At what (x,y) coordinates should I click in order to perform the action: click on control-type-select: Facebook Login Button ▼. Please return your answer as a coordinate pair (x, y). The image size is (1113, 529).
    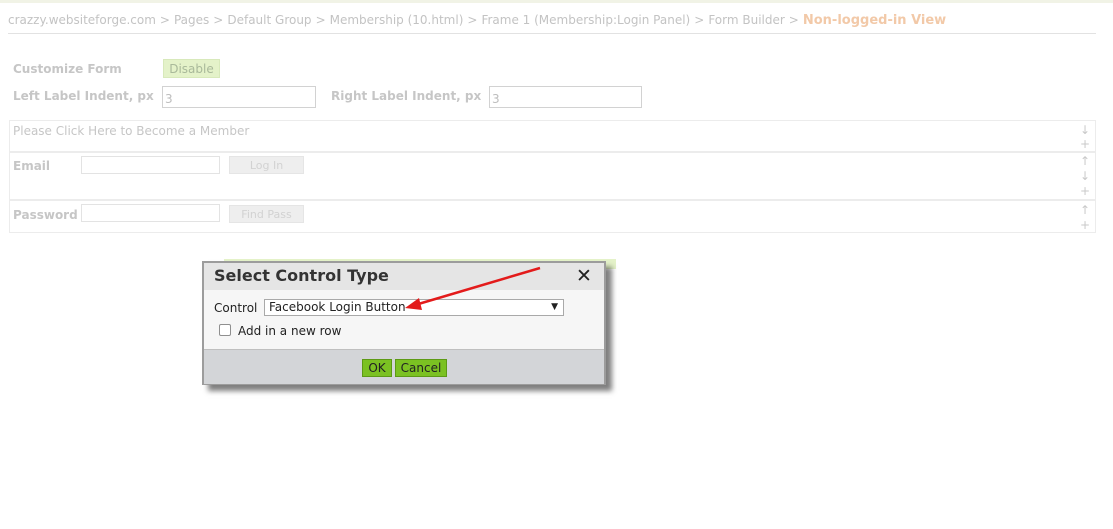
    Looking at the image, I should click on (414, 307).